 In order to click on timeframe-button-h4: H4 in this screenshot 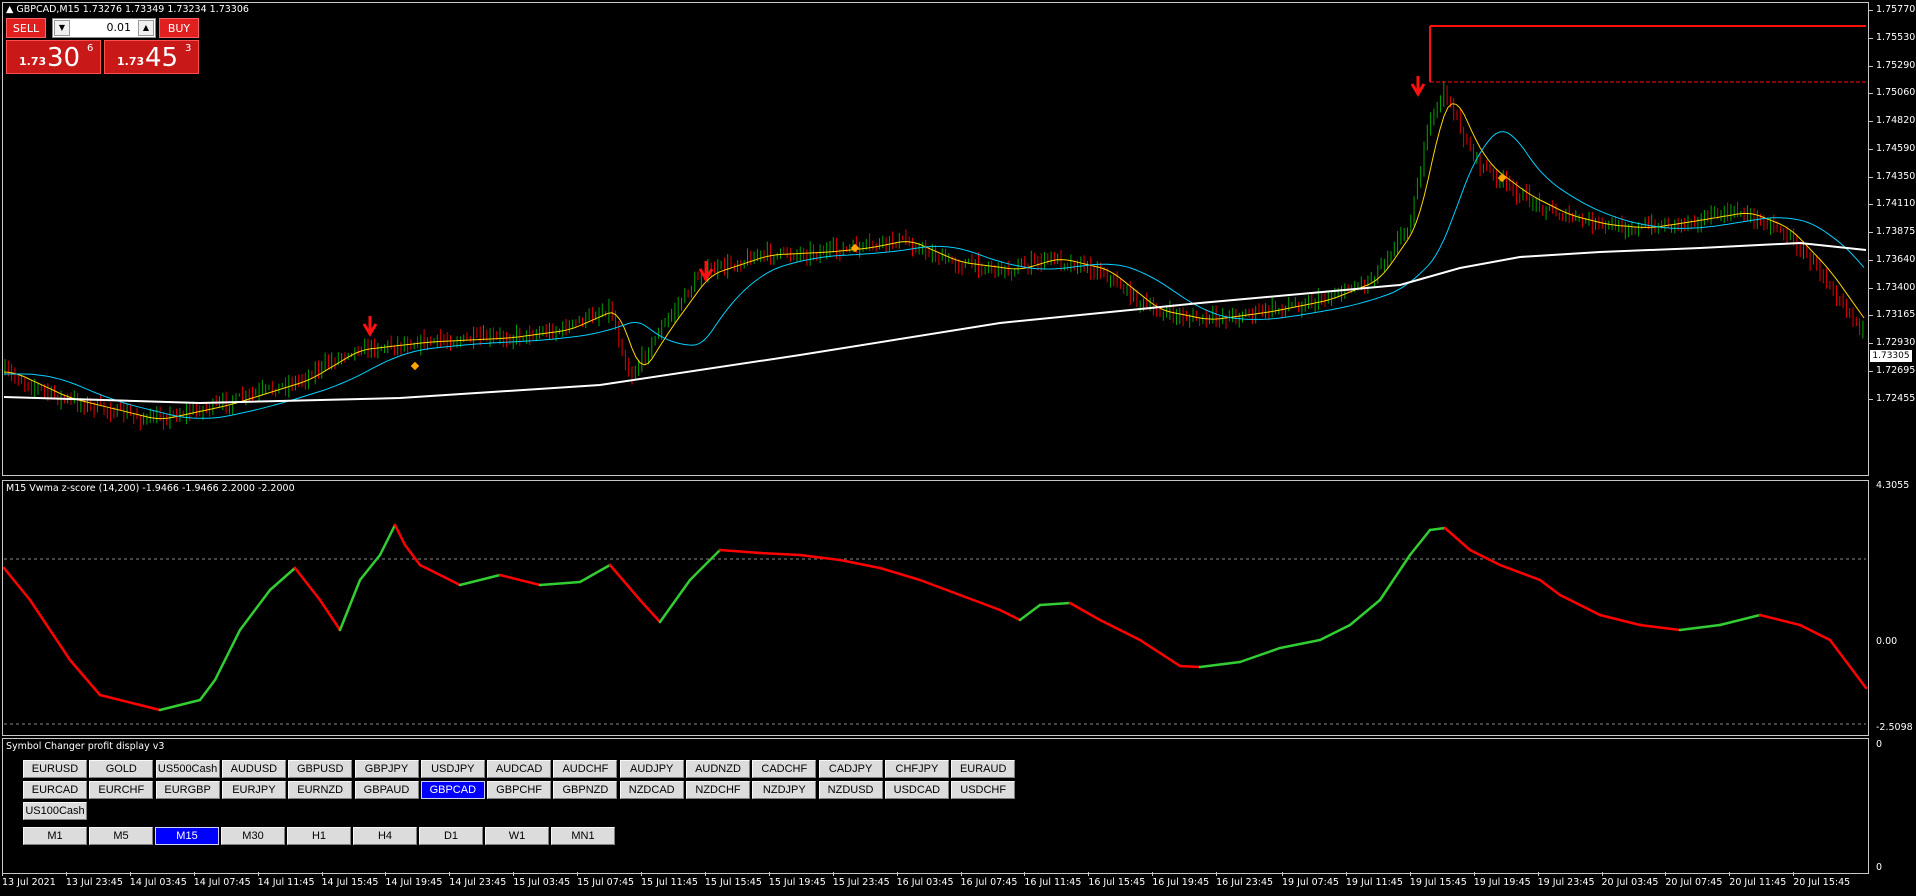, I will do `click(385, 836)`.